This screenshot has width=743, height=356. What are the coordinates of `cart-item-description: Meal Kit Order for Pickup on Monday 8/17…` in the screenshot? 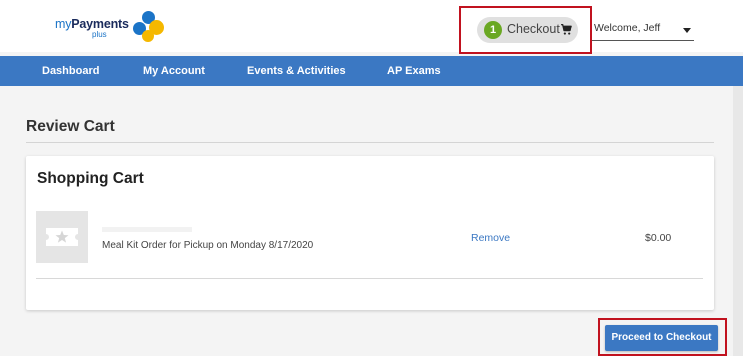 It's located at (208, 245).